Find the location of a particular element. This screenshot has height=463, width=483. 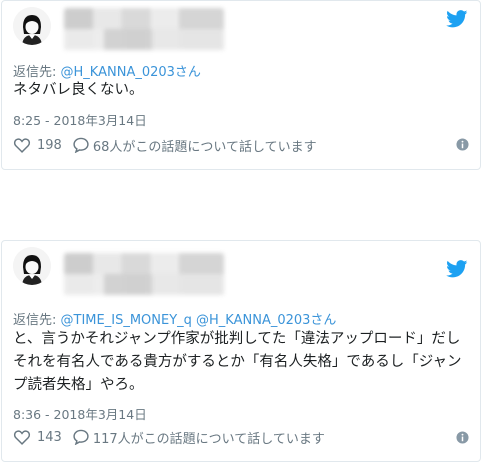

reply-to-link: @H_KANNA_0203さん is located at coordinates (131, 72).